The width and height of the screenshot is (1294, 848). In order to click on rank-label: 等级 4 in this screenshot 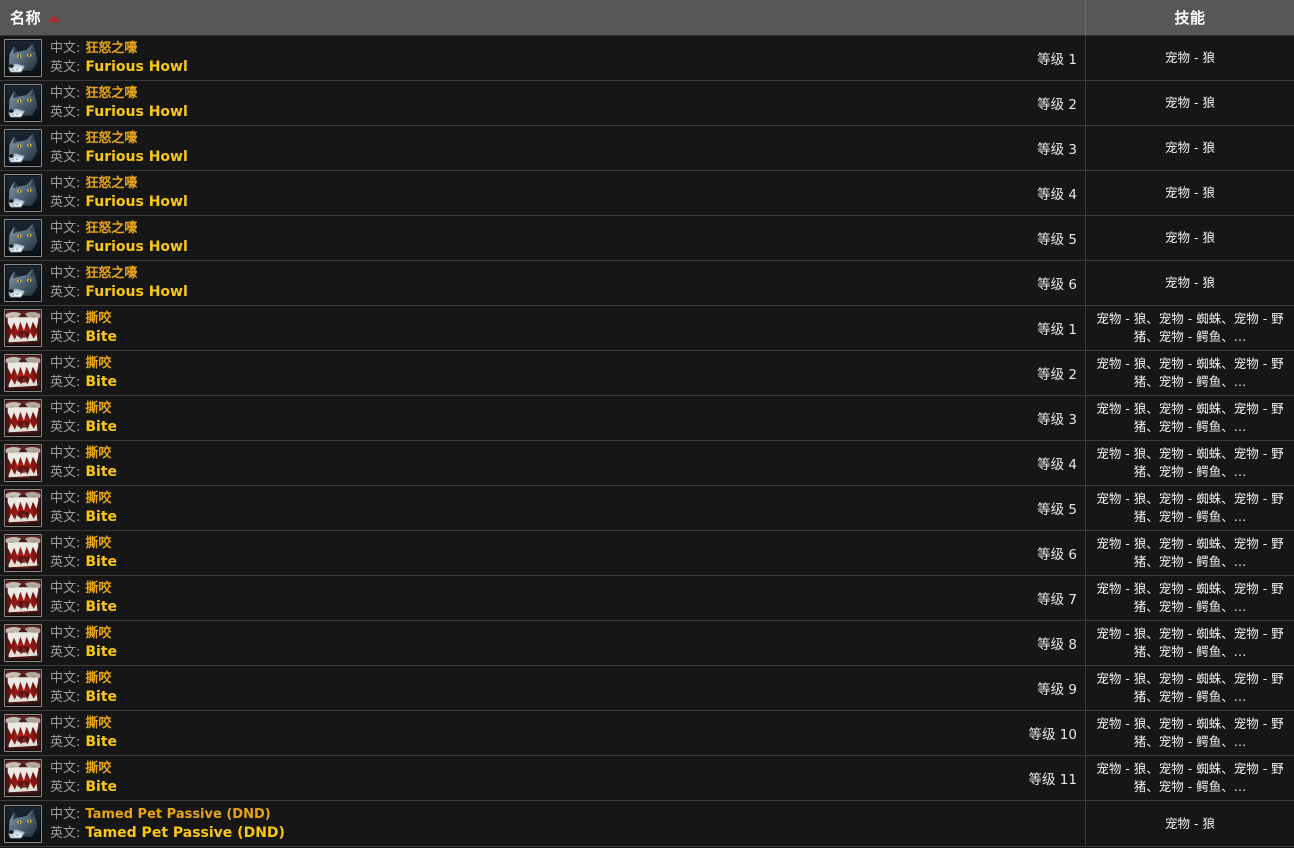, I will do `click(1057, 465)`.